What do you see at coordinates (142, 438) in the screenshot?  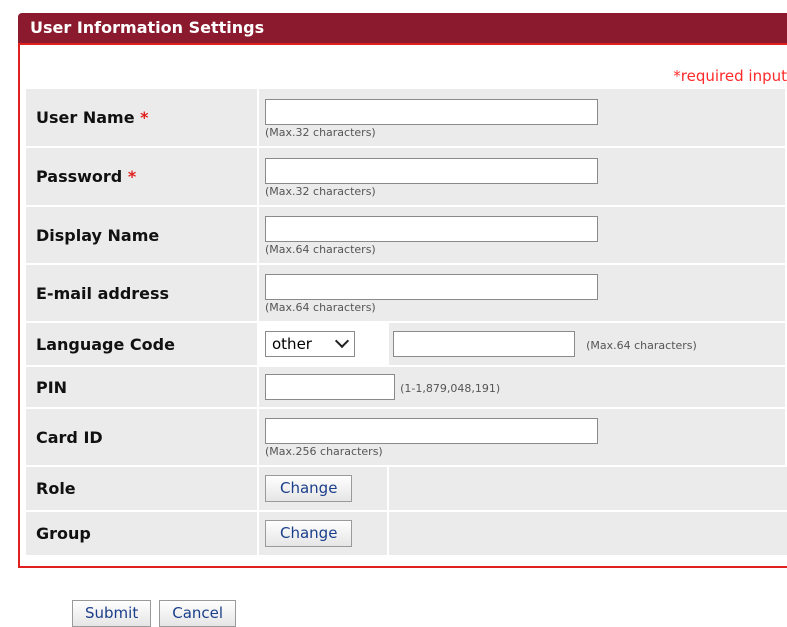 I see `card-id-label: Card ID` at bounding box center [142, 438].